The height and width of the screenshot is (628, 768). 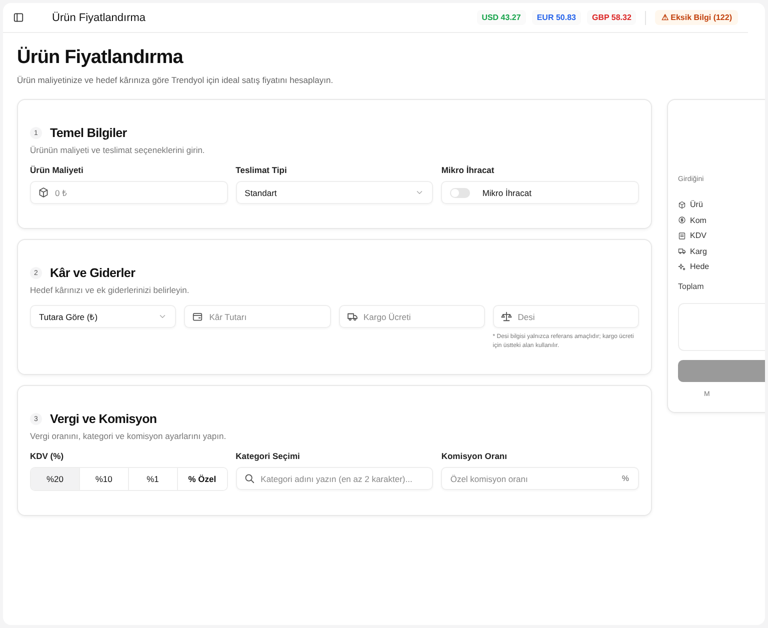 What do you see at coordinates (110, 290) in the screenshot?
I see `section-description: Hedef kârınızı ve ek giderlerinizi belirleyin.` at bounding box center [110, 290].